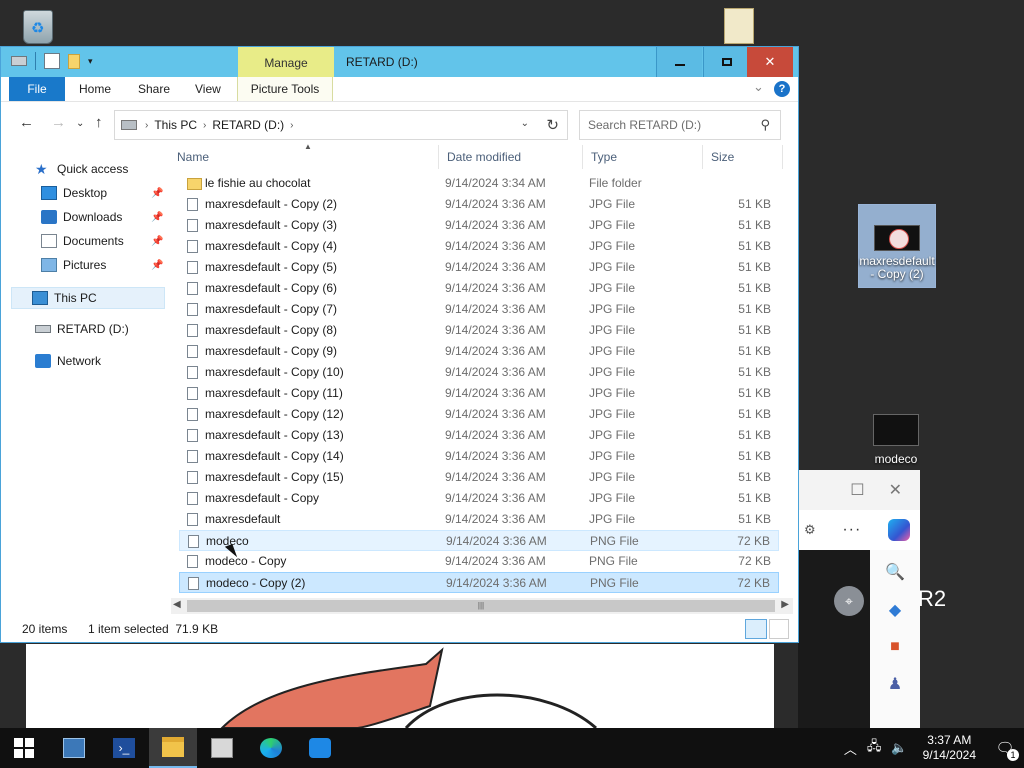 The width and height of the screenshot is (1024, 768). Describe the element at coordinates (102, 217) in the screenshot. I see `nav-item-downloads: Downloads 📌` at that location.